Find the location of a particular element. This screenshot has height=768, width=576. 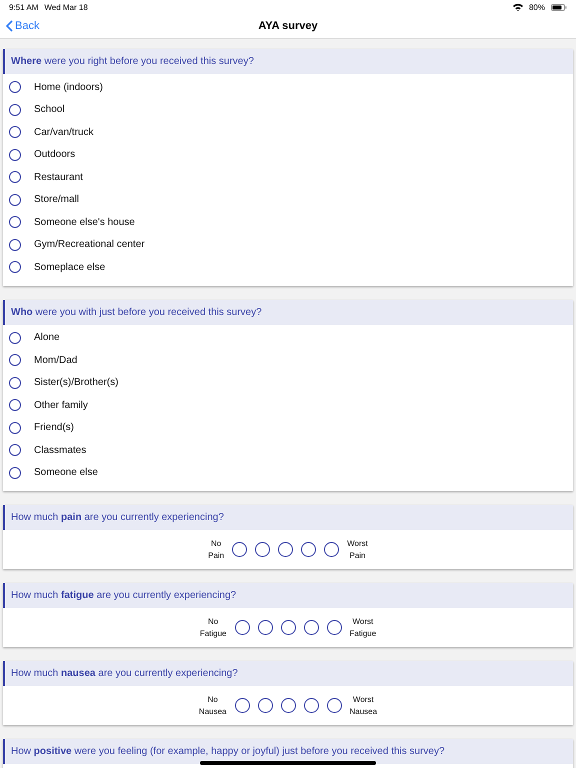

radio-option: Someone else is located at coordinates (288, 473).